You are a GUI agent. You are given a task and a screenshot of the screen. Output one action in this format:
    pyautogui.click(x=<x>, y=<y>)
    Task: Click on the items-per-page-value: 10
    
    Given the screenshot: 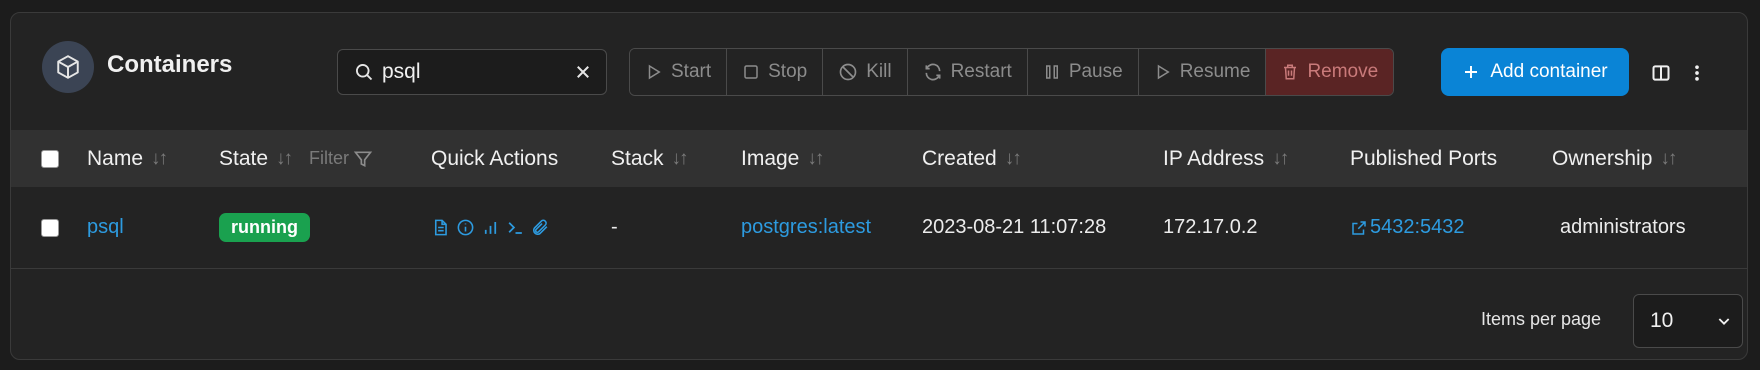 What is the action you would take?
    pyautogui.click(x=1662, y=320)
    